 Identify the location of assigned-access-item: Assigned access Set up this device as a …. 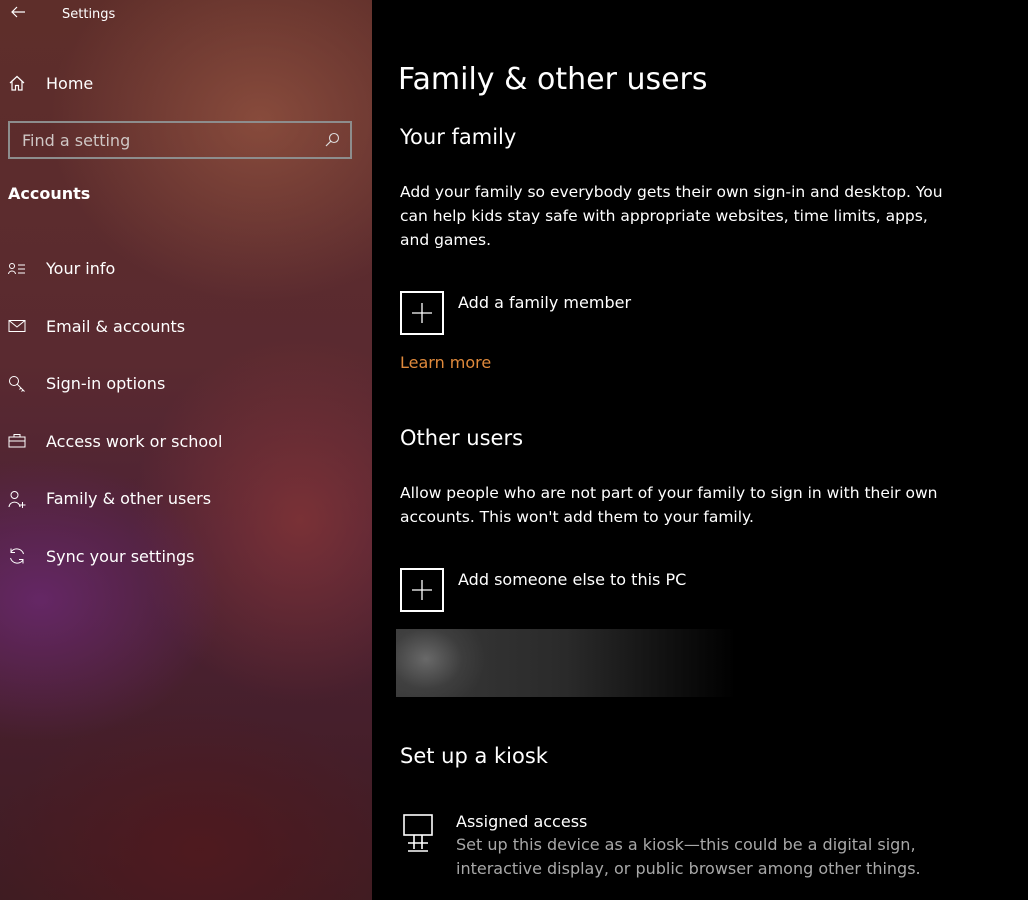
(679, 846).